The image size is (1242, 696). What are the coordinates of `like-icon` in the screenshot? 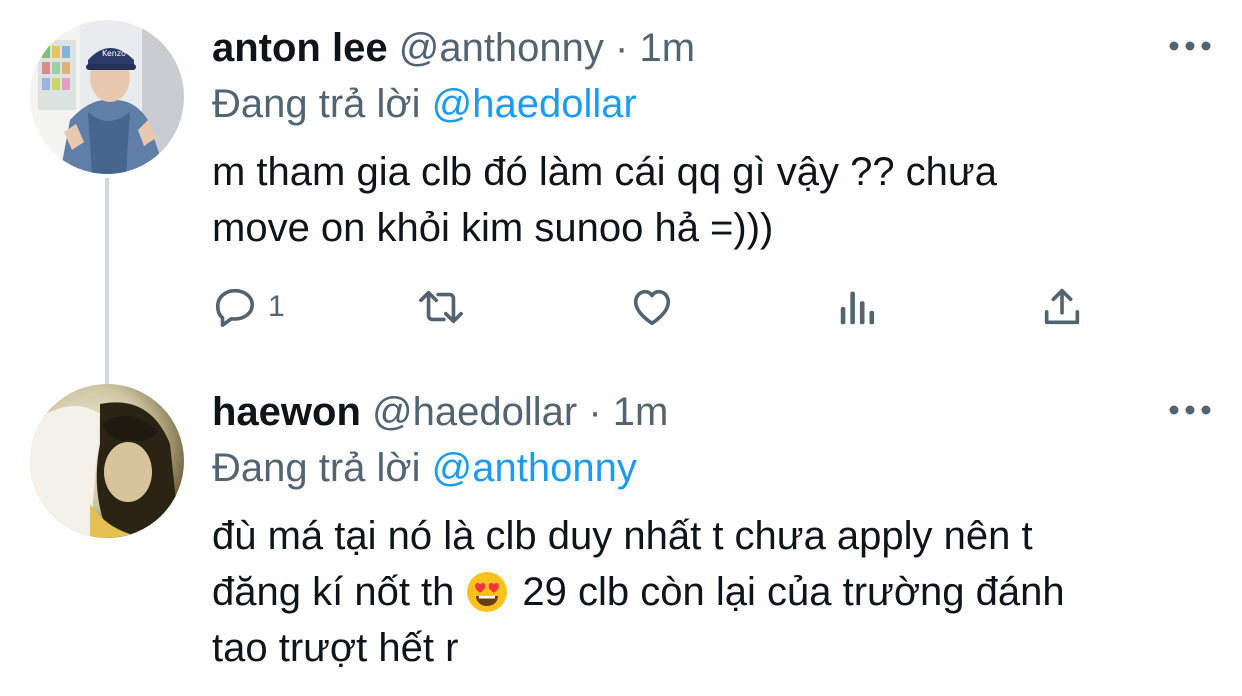 It's located at (652, 307).